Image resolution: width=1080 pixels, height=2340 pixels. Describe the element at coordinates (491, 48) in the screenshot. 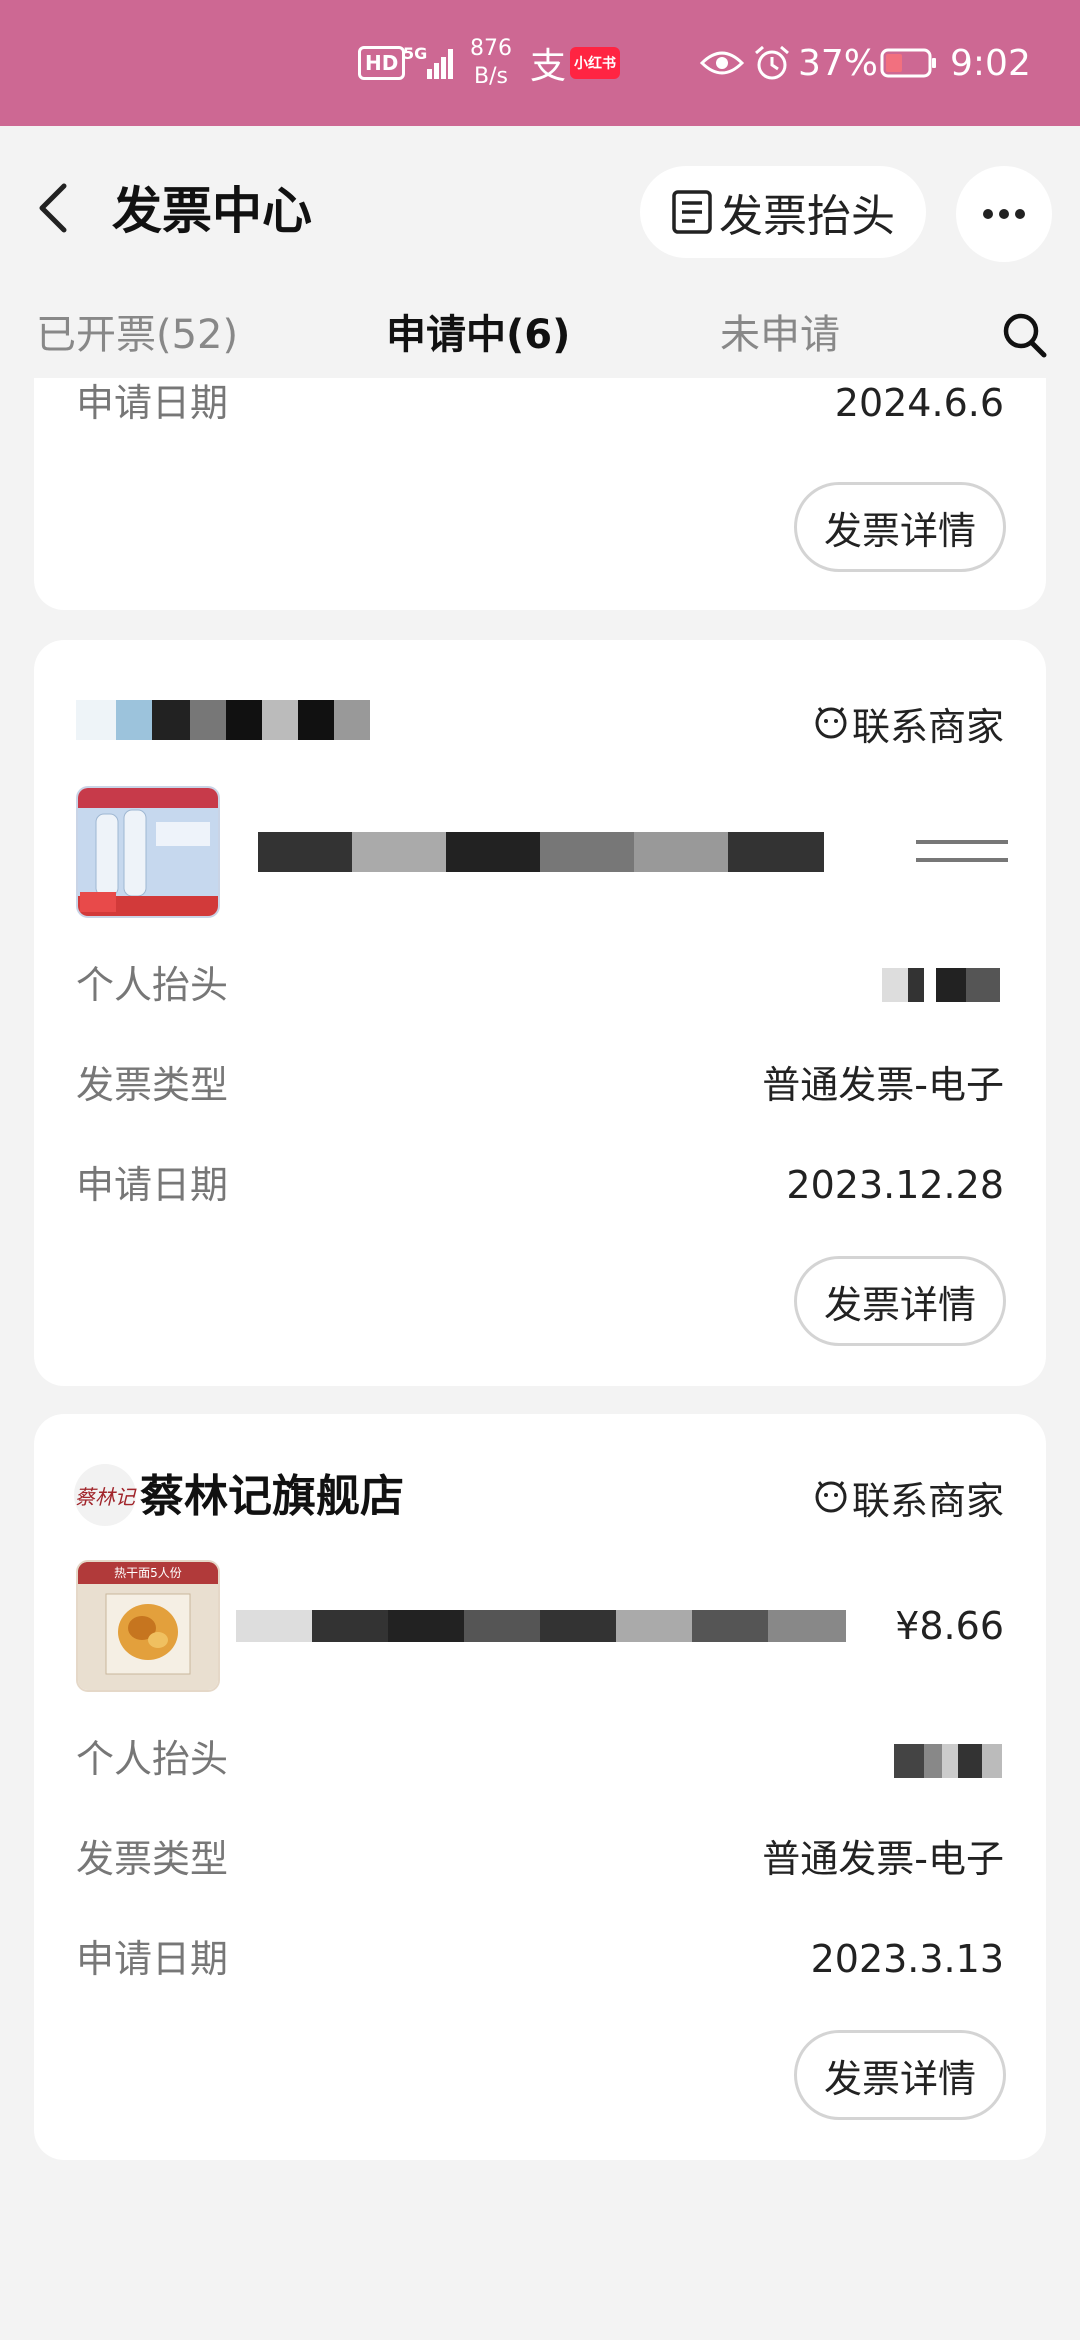

I see `speed-value: 876` at that location.